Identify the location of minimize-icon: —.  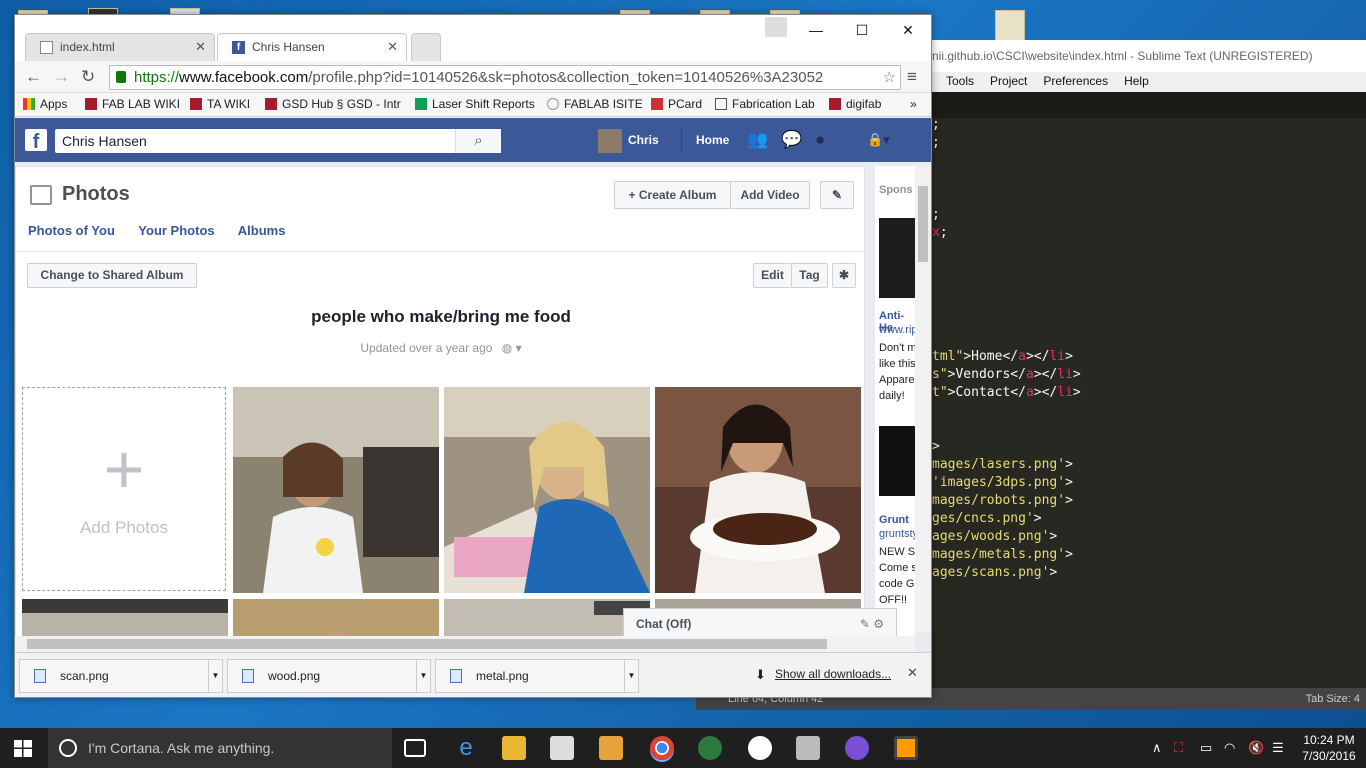
(816, 30).